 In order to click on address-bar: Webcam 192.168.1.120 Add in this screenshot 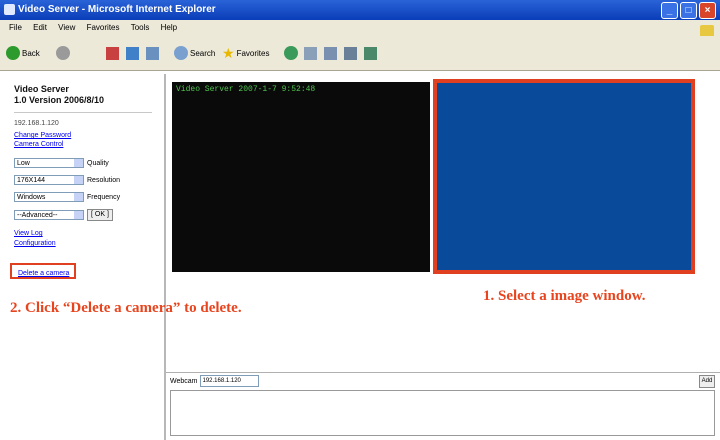, I will do `click(442, 381)`.